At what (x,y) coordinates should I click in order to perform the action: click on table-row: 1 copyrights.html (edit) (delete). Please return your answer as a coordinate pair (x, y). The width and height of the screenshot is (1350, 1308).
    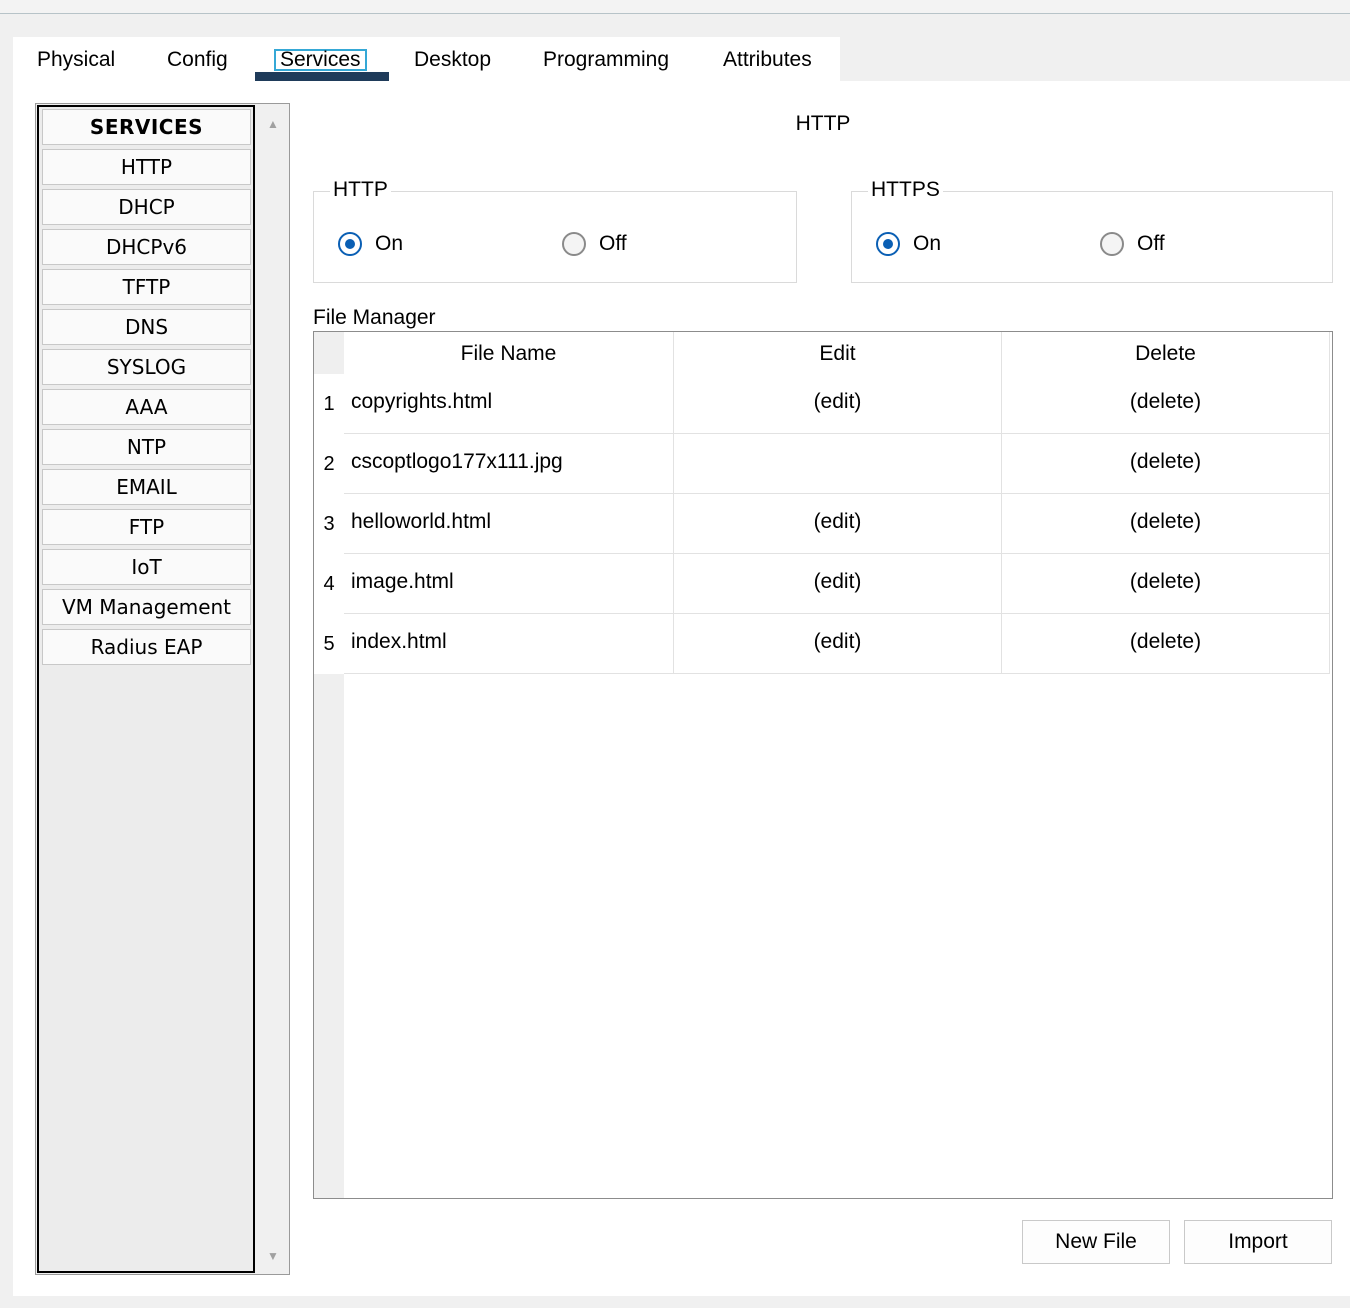
    Looking at the image, I should click on (823, 404).